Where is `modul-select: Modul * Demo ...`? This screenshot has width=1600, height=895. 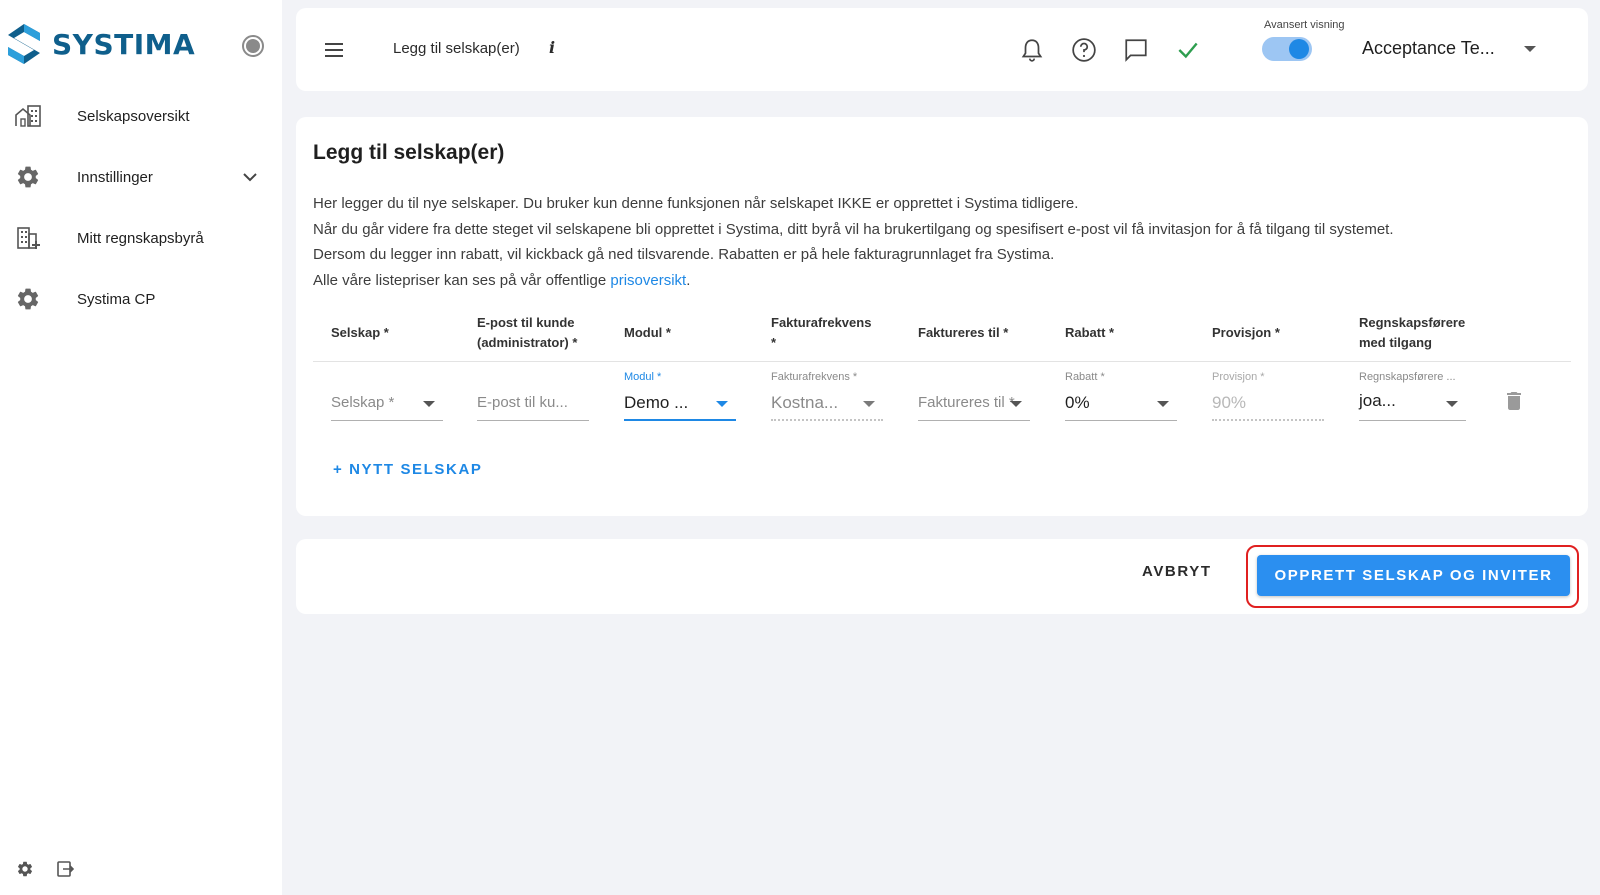 modul-select: Modul * Demo ... is located at coordinates (680, 396).